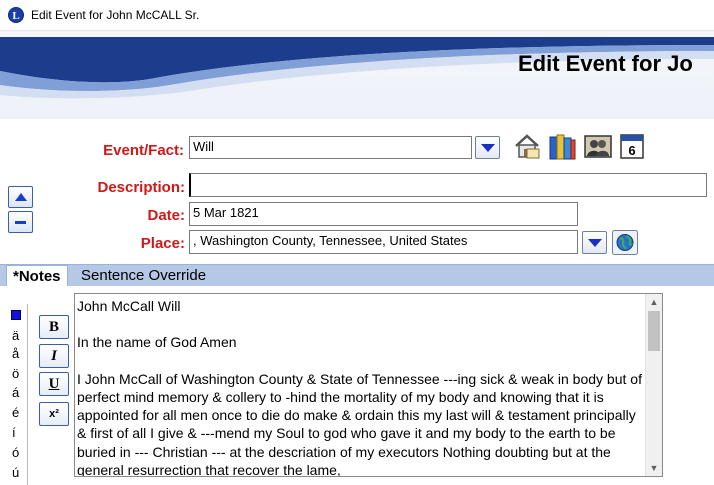 Image resolution: width=714 pixels, height=485 pixels. I want to click on description-label: Description:, so click(141, 187).